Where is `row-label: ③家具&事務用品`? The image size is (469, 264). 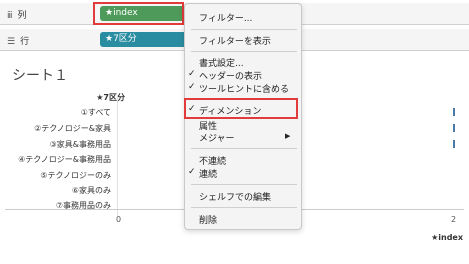 row-label: ③家具&事務用品 is located at coordinates (80, 144).